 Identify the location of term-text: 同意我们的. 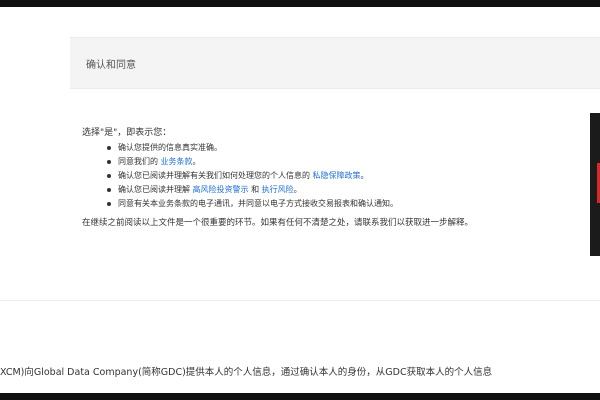
(139, 161).